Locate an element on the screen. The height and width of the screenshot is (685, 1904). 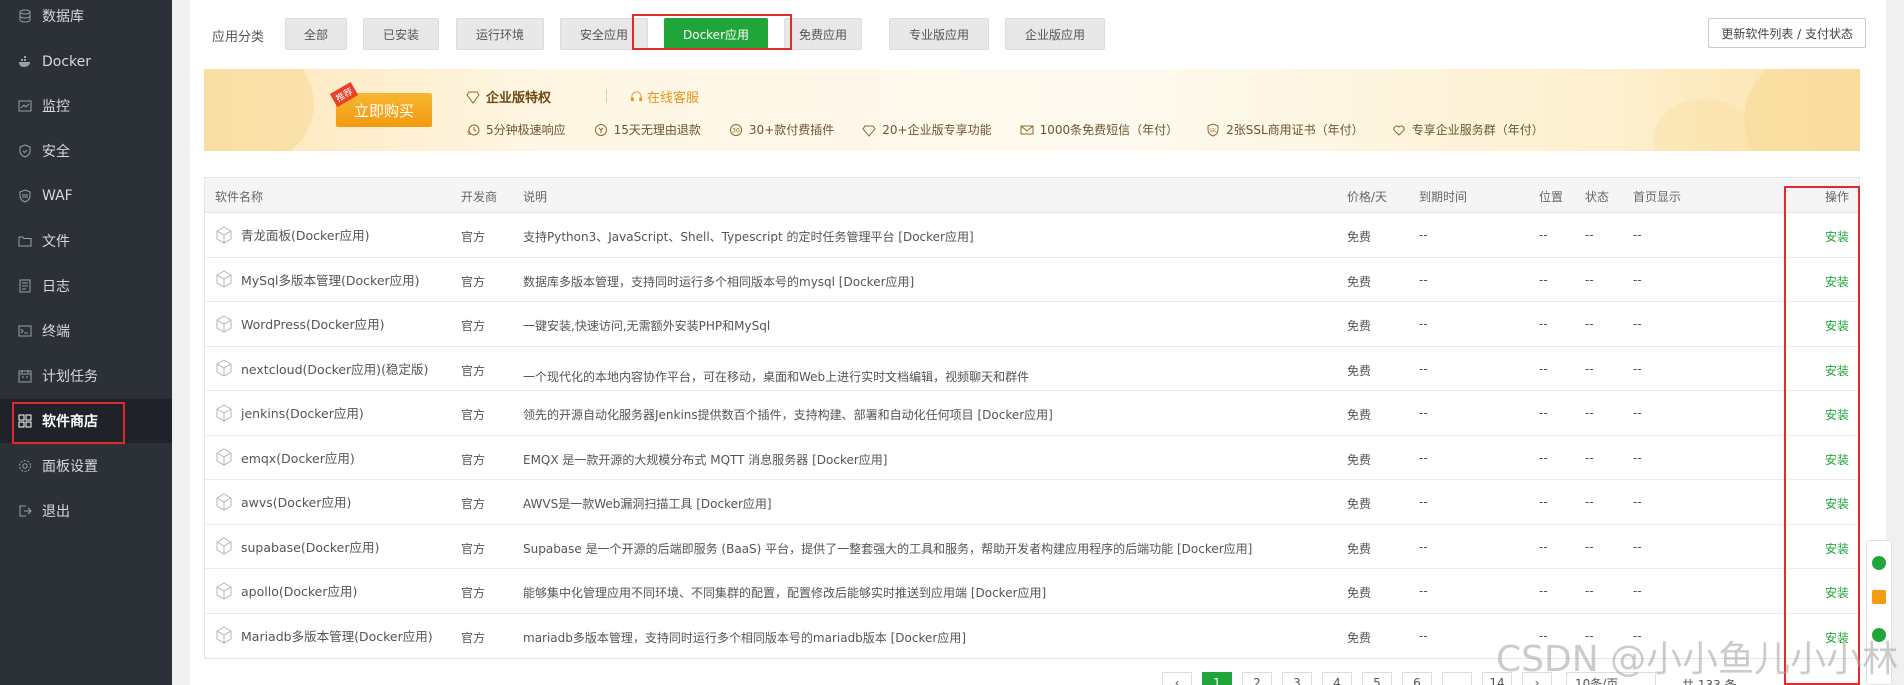
app-name-text: supabase(Docker应用) is located at coordinates (310, 546).